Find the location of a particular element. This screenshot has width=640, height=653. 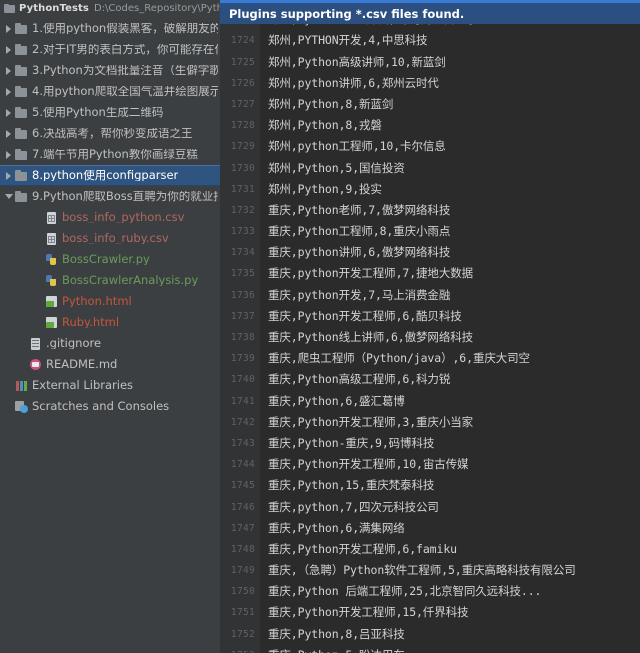

code-line: 重庆,Python,6,盛汇葛博 is located at coordinates (450, 401).